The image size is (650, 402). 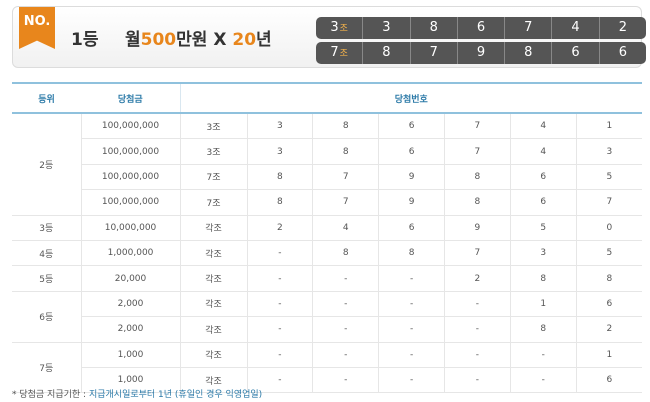 I want to click on group-number: 3, so click(x=334, y=27).